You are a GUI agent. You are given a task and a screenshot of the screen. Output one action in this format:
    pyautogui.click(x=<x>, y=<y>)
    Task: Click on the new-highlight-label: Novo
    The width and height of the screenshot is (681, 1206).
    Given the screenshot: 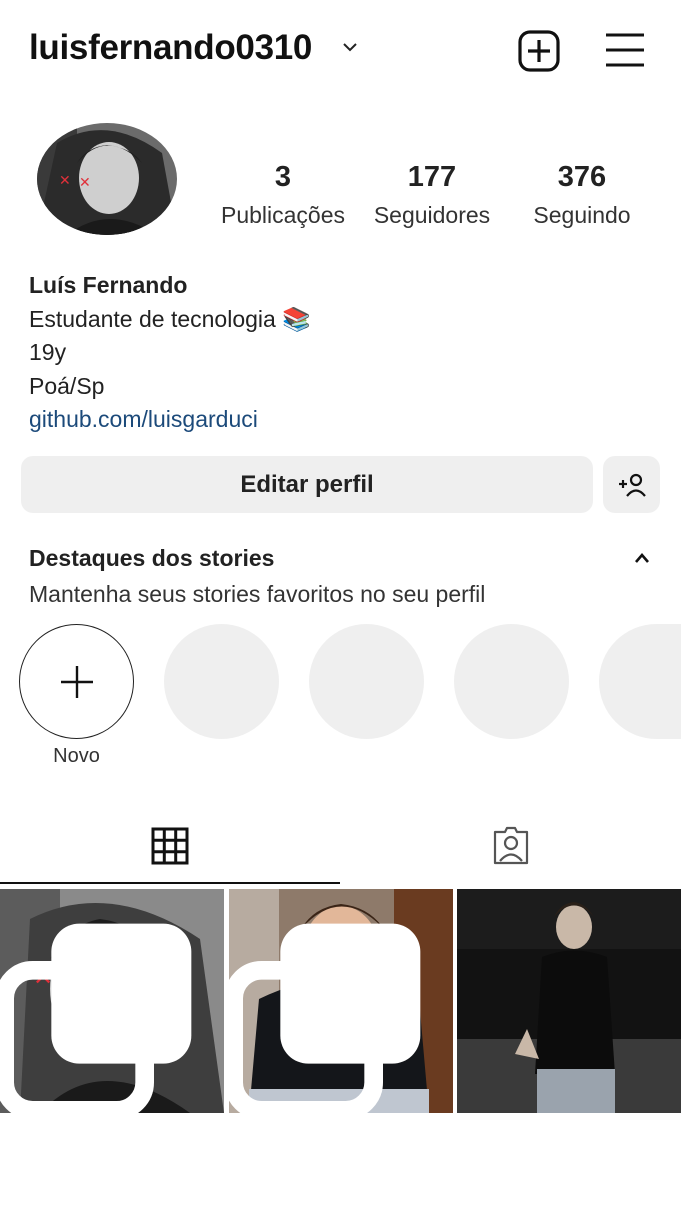 What is the action you would take?
    pyautogui.click(x=76, y=756)
    